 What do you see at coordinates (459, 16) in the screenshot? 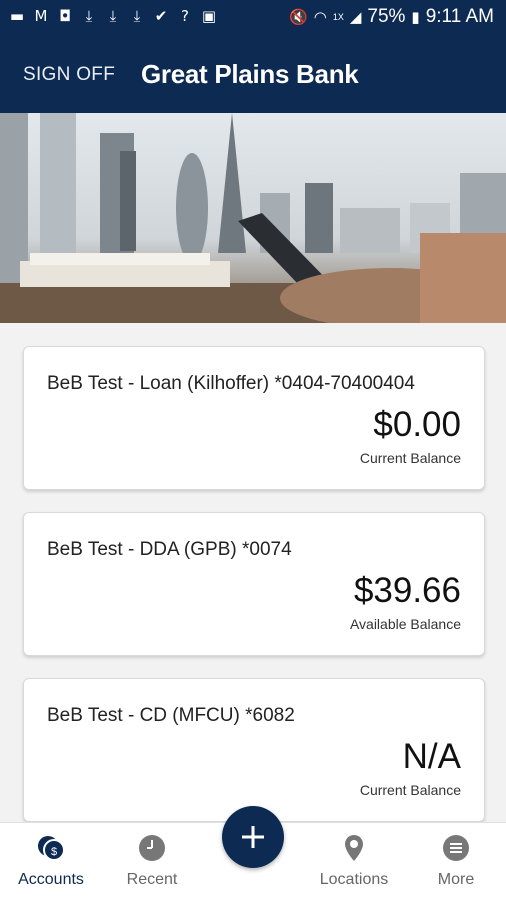
I see `clock: 9:11 AM` at bounding box center [459, 16].